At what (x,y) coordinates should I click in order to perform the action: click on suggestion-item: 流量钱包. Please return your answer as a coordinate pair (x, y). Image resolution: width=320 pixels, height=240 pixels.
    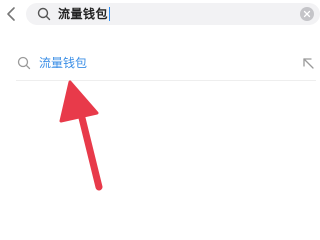
    Looking at the image, I should click on (160, 64).